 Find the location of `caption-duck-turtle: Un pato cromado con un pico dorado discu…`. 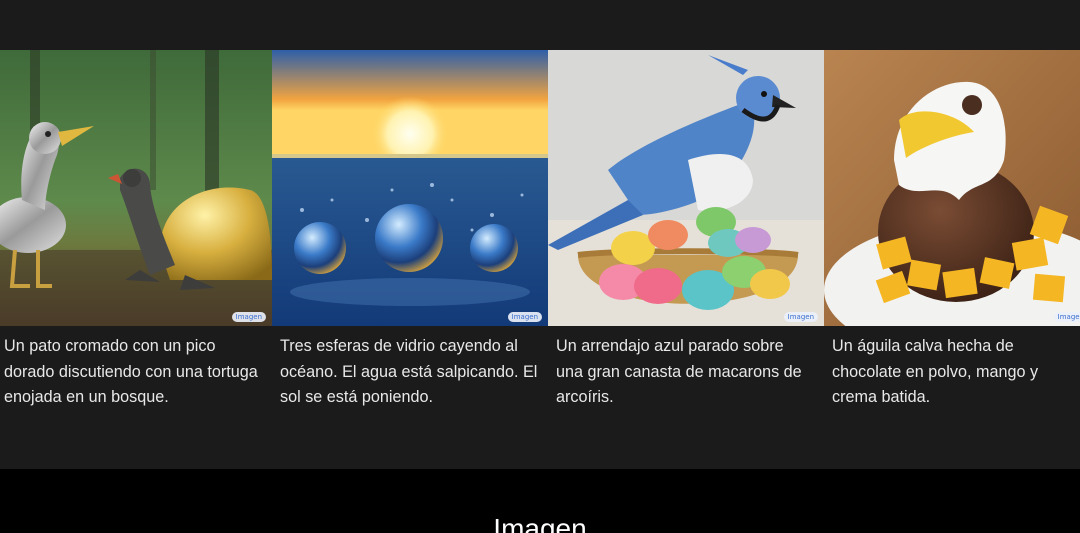

caption-duck-turtle: Un pato cromado con un pico dorado discu… is located at coordinates (131, 371).